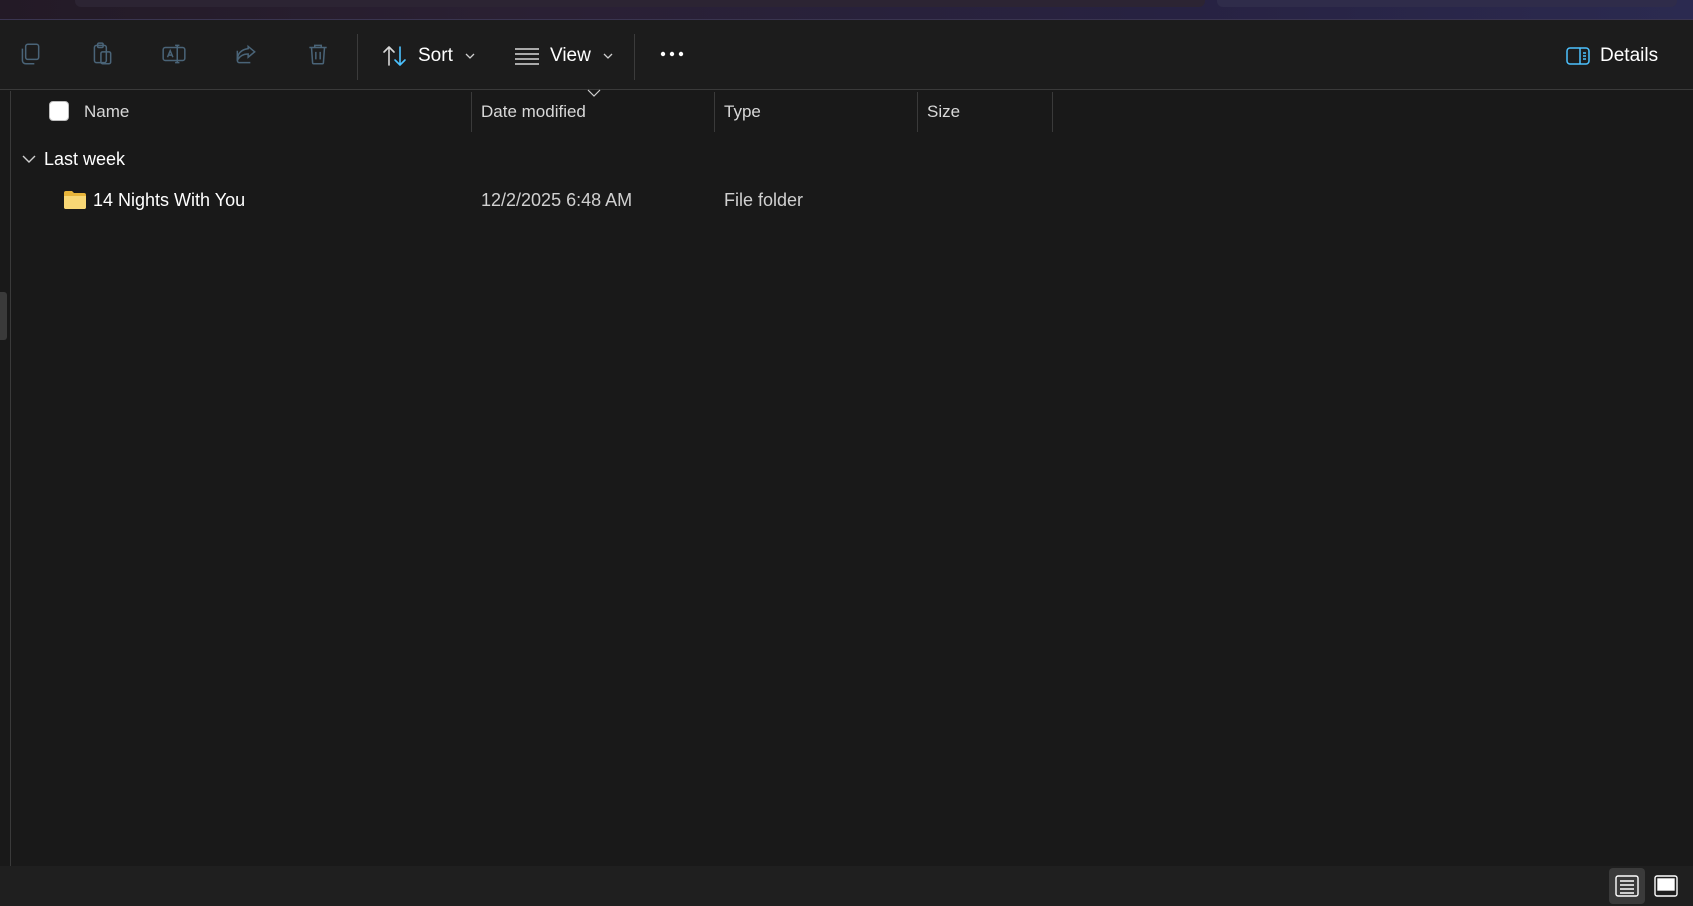 The width and height of the screenshot is (1693, 906). Describe the element at coordinates (557, 199) in the screenshot. I see `file-date-cell: 12/2/2025 6:48 AM` at that location.